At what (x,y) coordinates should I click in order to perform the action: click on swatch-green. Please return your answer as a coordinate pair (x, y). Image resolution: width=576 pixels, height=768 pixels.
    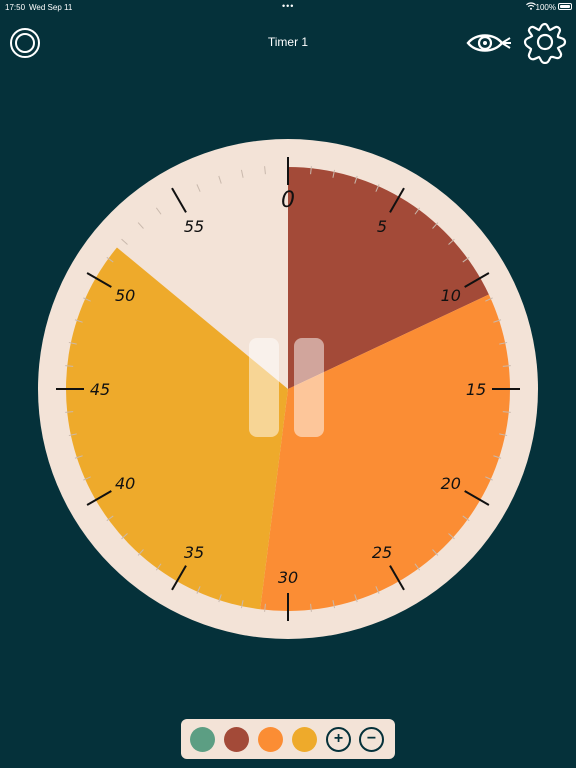
    Looking at the image, I should click on (202, 739).